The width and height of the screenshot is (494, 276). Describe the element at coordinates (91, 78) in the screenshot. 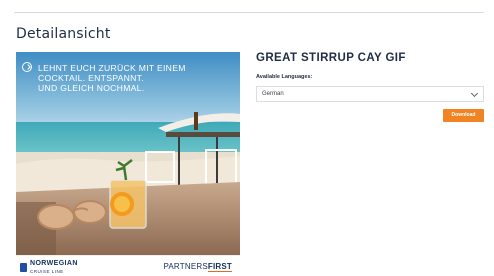

I see `promo-line-2: COCKTAIL. ENTSPANNT.` at that location.